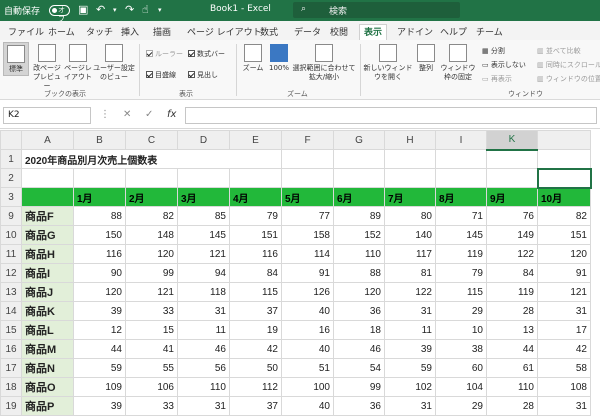 This screenshot has height=416, width=600. I want to click on column-header: G, so click(359, 140).